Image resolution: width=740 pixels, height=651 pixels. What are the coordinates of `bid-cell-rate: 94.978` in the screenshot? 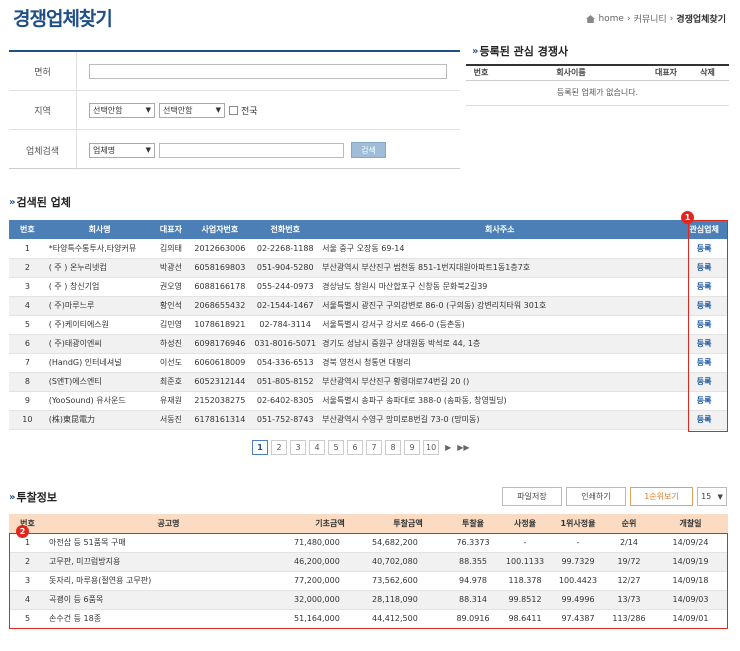 It's located at (473, 581).